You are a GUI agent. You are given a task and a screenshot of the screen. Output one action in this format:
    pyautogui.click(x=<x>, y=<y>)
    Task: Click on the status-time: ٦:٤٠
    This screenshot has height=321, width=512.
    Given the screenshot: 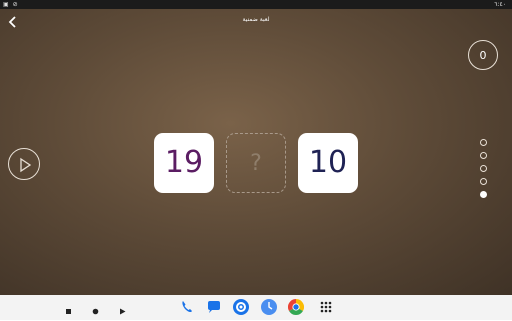 What is the action you would take?
    pyautogui.click(x=500, y=4)
    